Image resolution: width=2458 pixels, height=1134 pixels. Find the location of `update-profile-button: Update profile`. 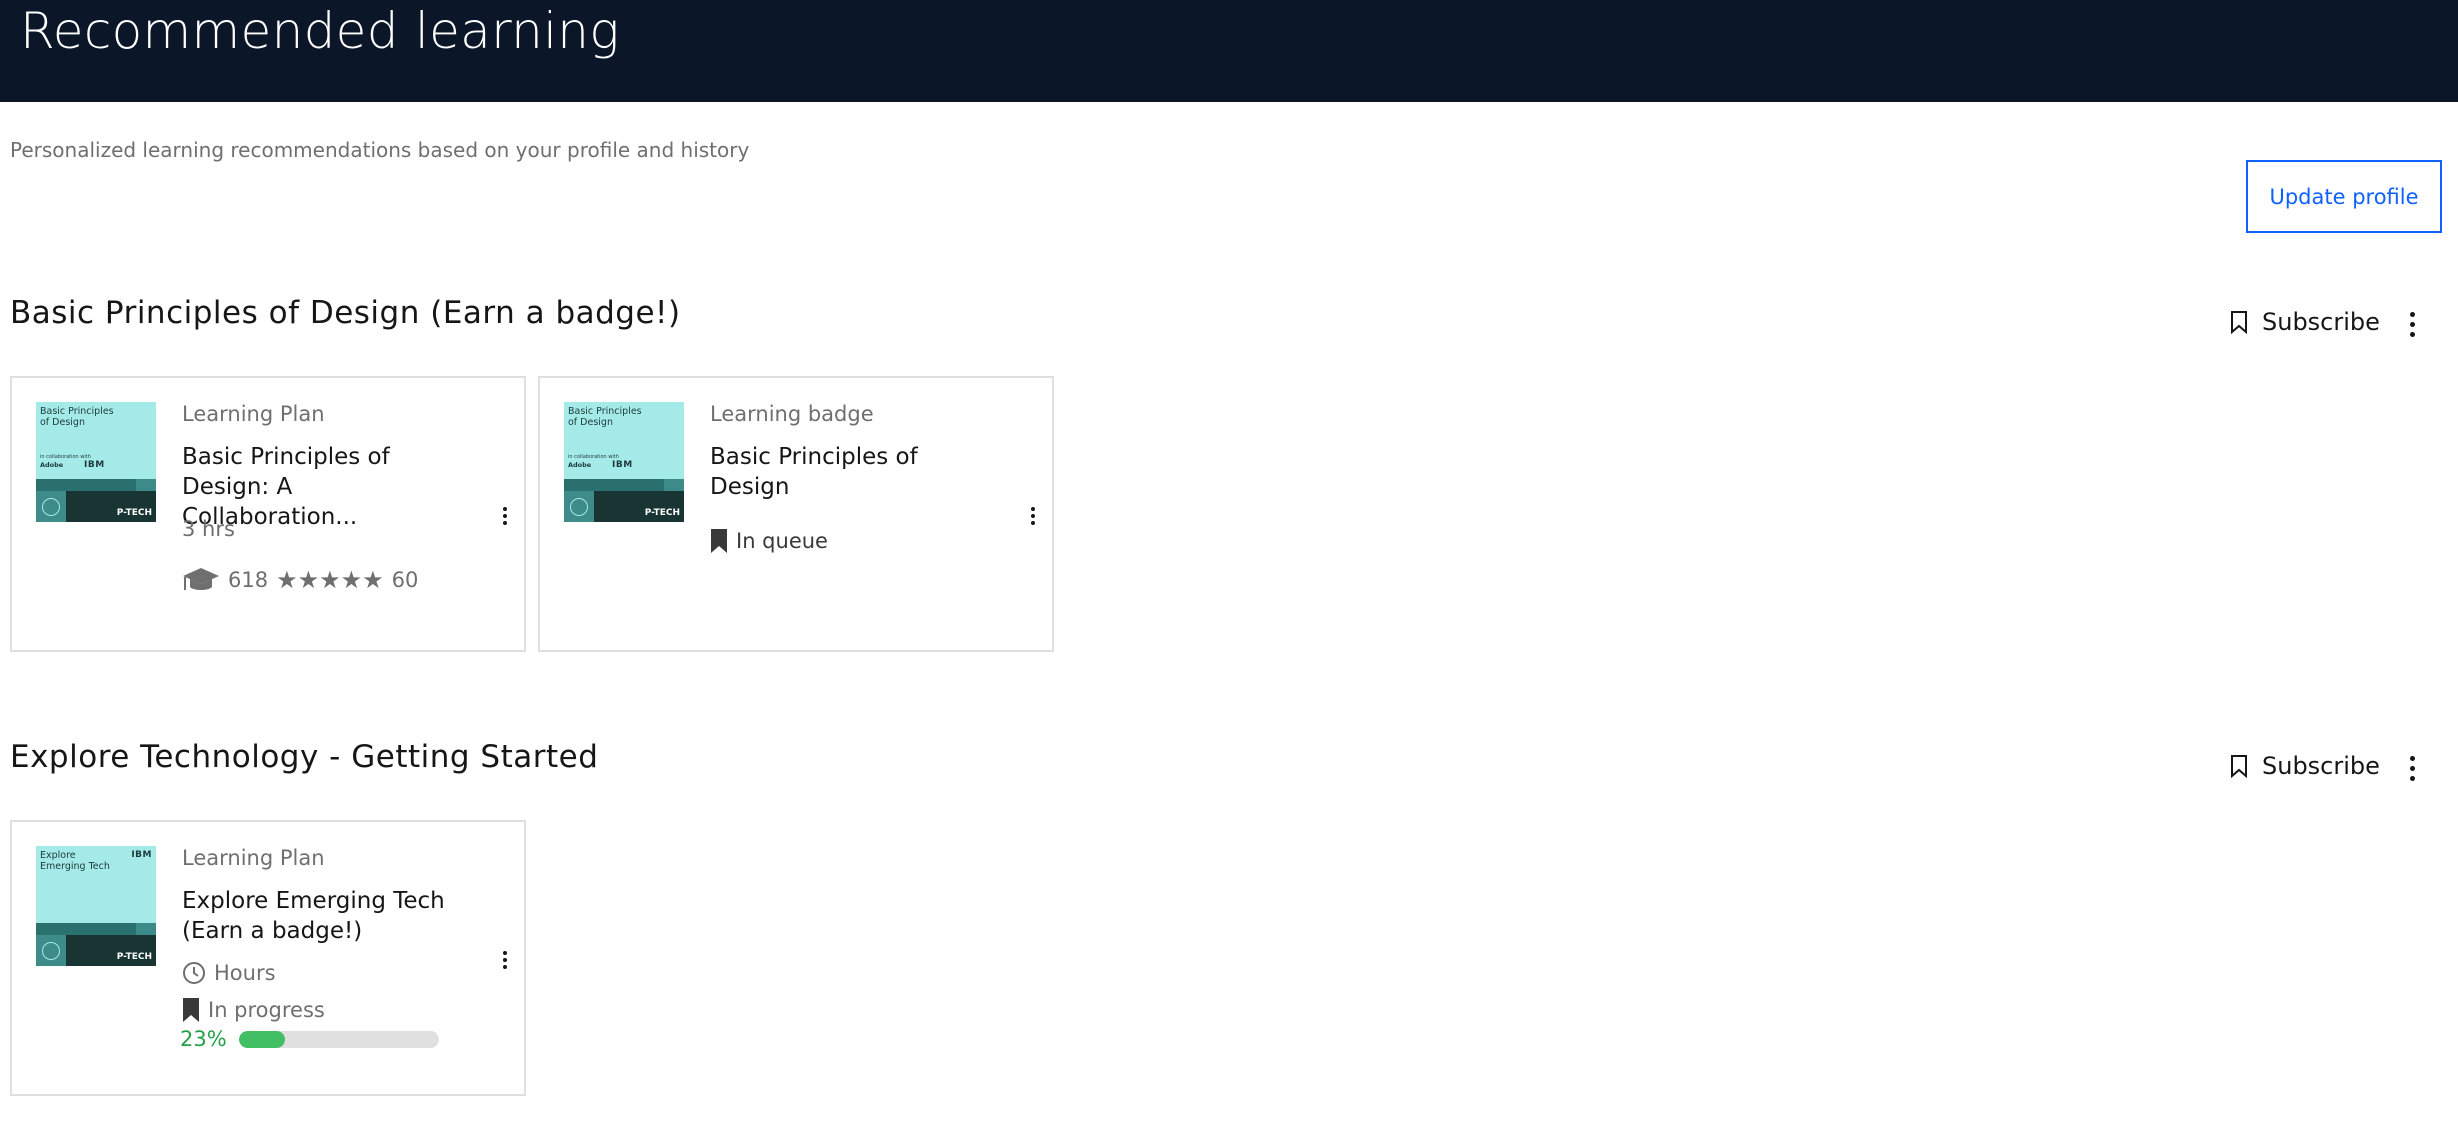

update-profile-button: Update profile is located at coordinates (2344, 196).